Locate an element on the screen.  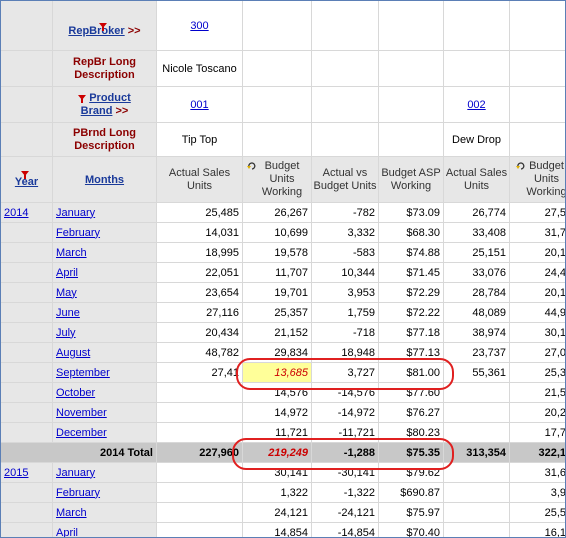
value-cell: 21,5 is located at coordinates (537, 393).